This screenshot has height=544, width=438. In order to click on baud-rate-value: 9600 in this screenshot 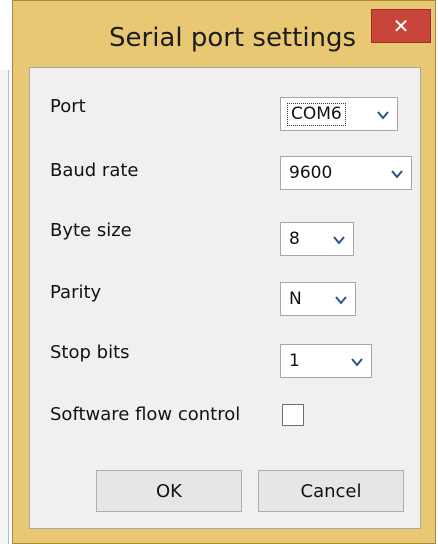, I will do `click(311, 173)`.